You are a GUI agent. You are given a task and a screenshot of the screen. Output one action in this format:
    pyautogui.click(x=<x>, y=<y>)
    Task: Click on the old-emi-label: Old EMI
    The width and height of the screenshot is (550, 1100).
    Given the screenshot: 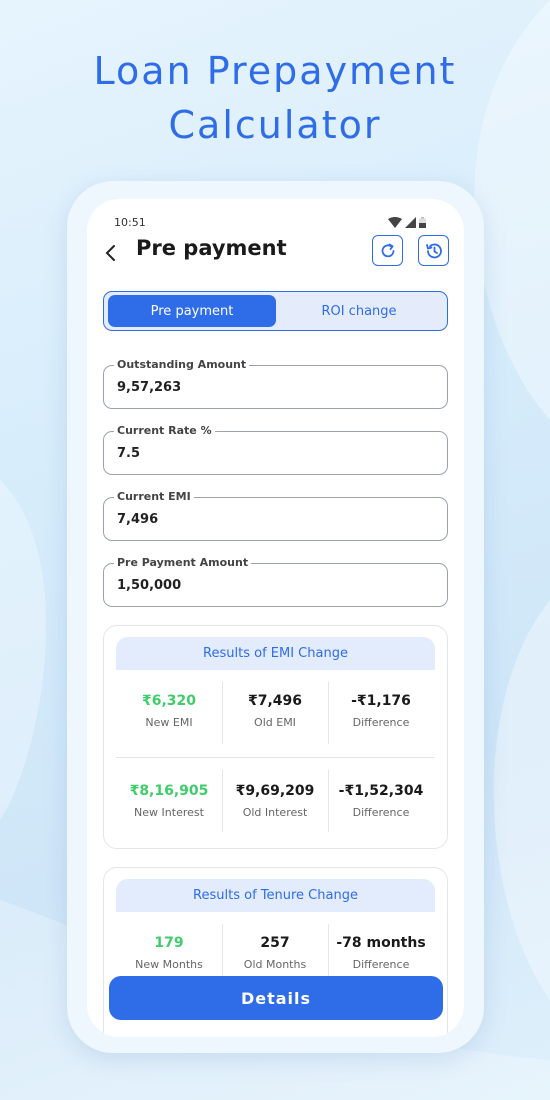 What is the action you would take?
    pyautogui.click(x=275, y=722)
    